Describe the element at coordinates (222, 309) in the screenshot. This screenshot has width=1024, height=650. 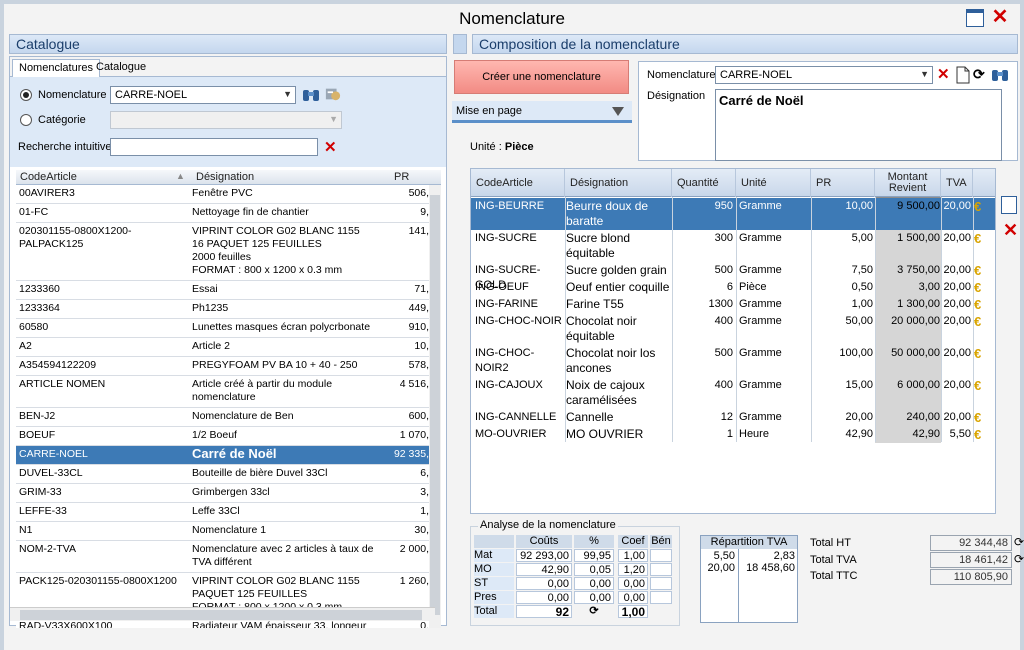
I see `table-row: 1233364 Ph1235 449,` at that location.